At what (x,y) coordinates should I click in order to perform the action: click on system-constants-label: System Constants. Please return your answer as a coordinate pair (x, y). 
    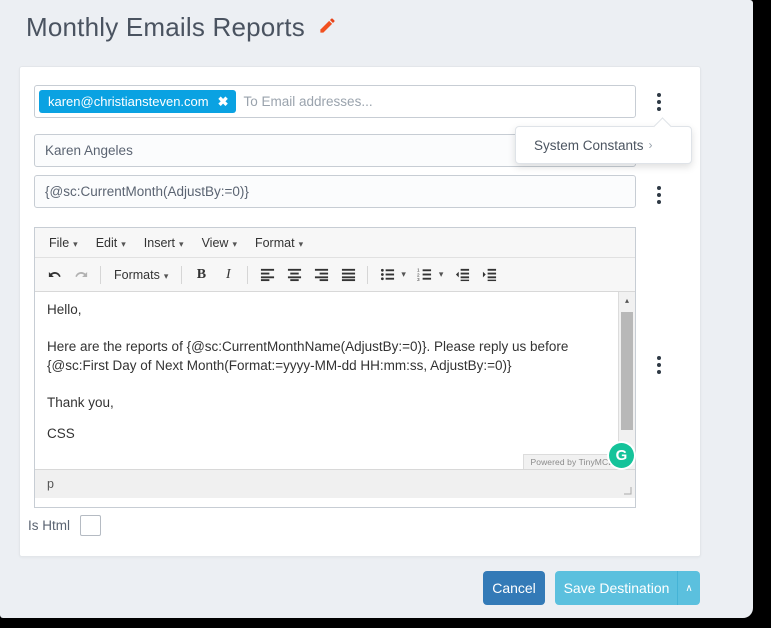
    Looking at the image, I should click on (589, 145).